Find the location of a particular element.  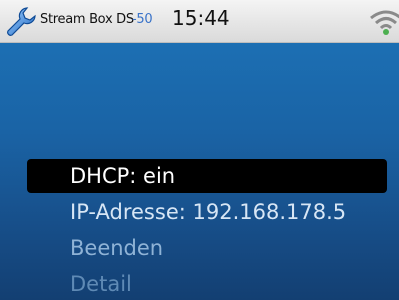

wifi-icon is located at coordinates (384, 22).